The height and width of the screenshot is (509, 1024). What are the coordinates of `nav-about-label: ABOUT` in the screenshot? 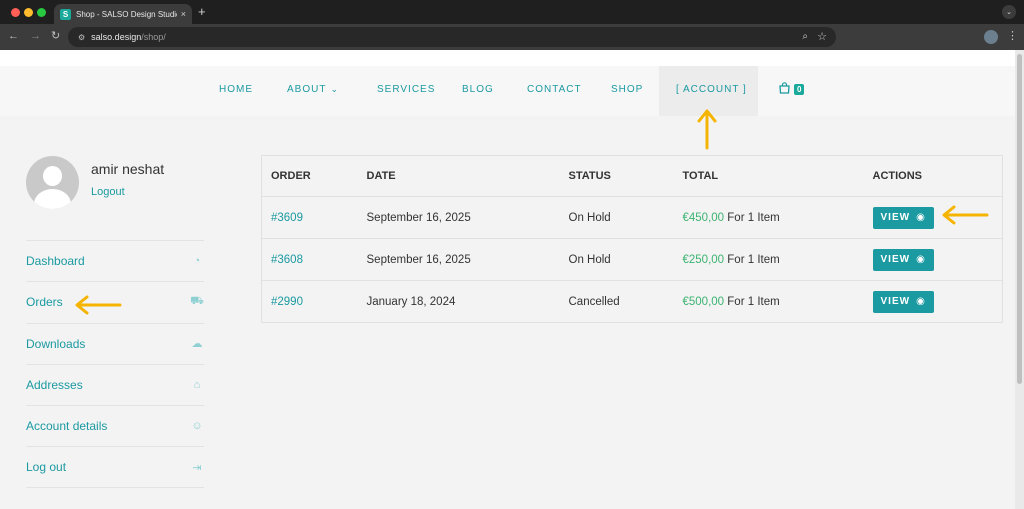 It's located at (307, 89).